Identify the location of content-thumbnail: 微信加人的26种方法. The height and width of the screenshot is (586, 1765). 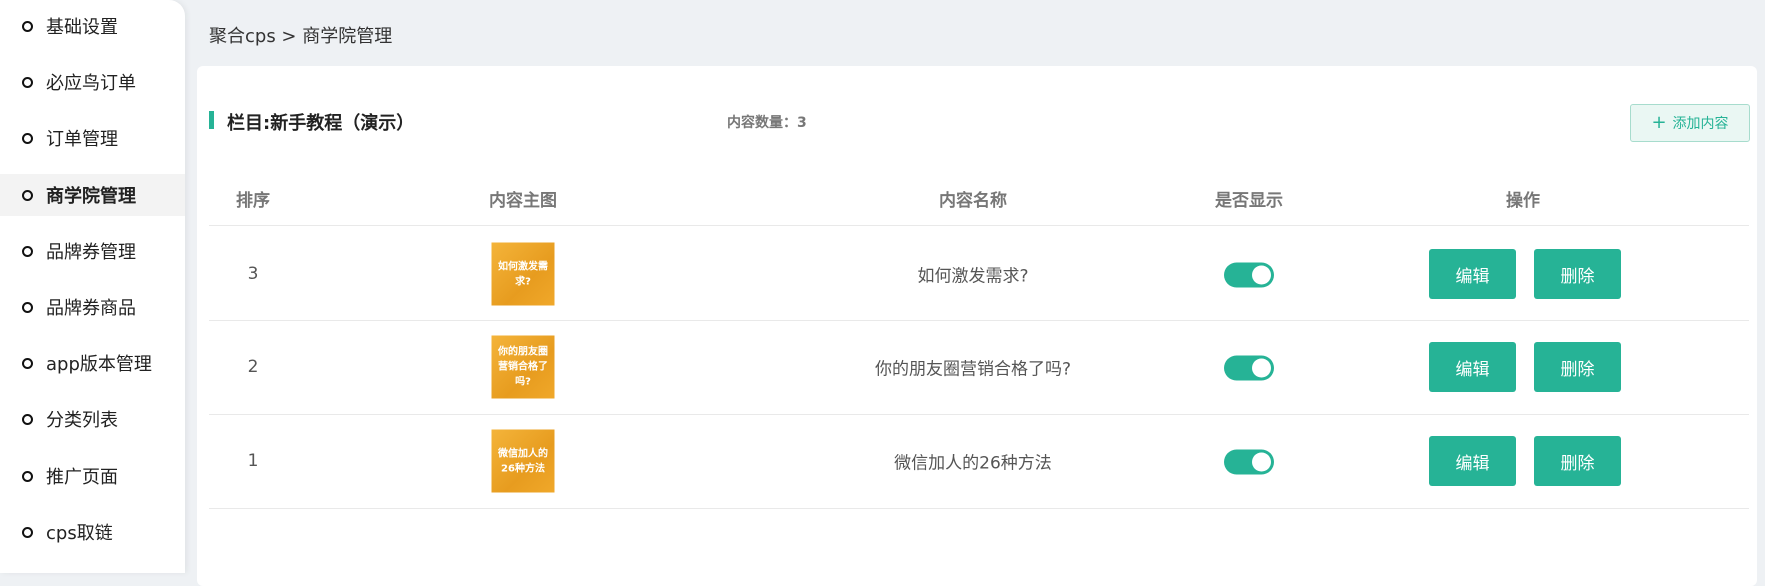
(523, 461).